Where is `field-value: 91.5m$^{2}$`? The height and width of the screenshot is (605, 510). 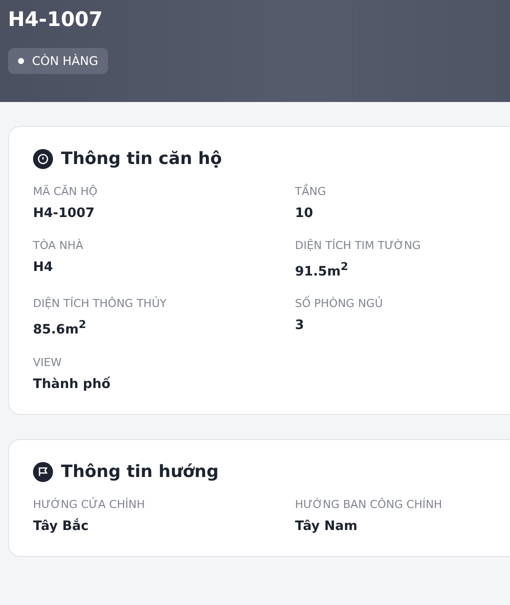
field-value: 91.5m$^{2}$ is located at coordinates (322, 270).